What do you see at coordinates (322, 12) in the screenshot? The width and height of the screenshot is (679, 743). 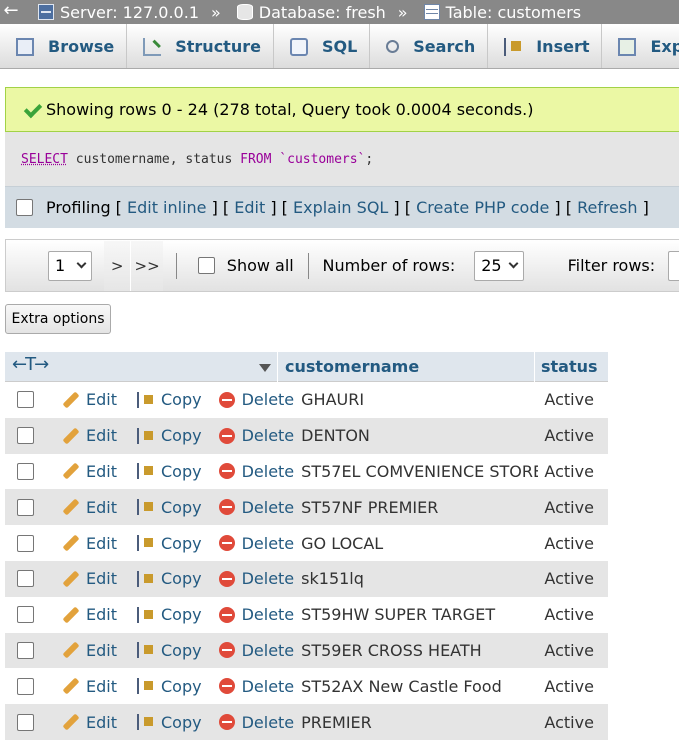 I see `breadcrumb-database-label: Database: fresh` at bounding box center [322, 12].